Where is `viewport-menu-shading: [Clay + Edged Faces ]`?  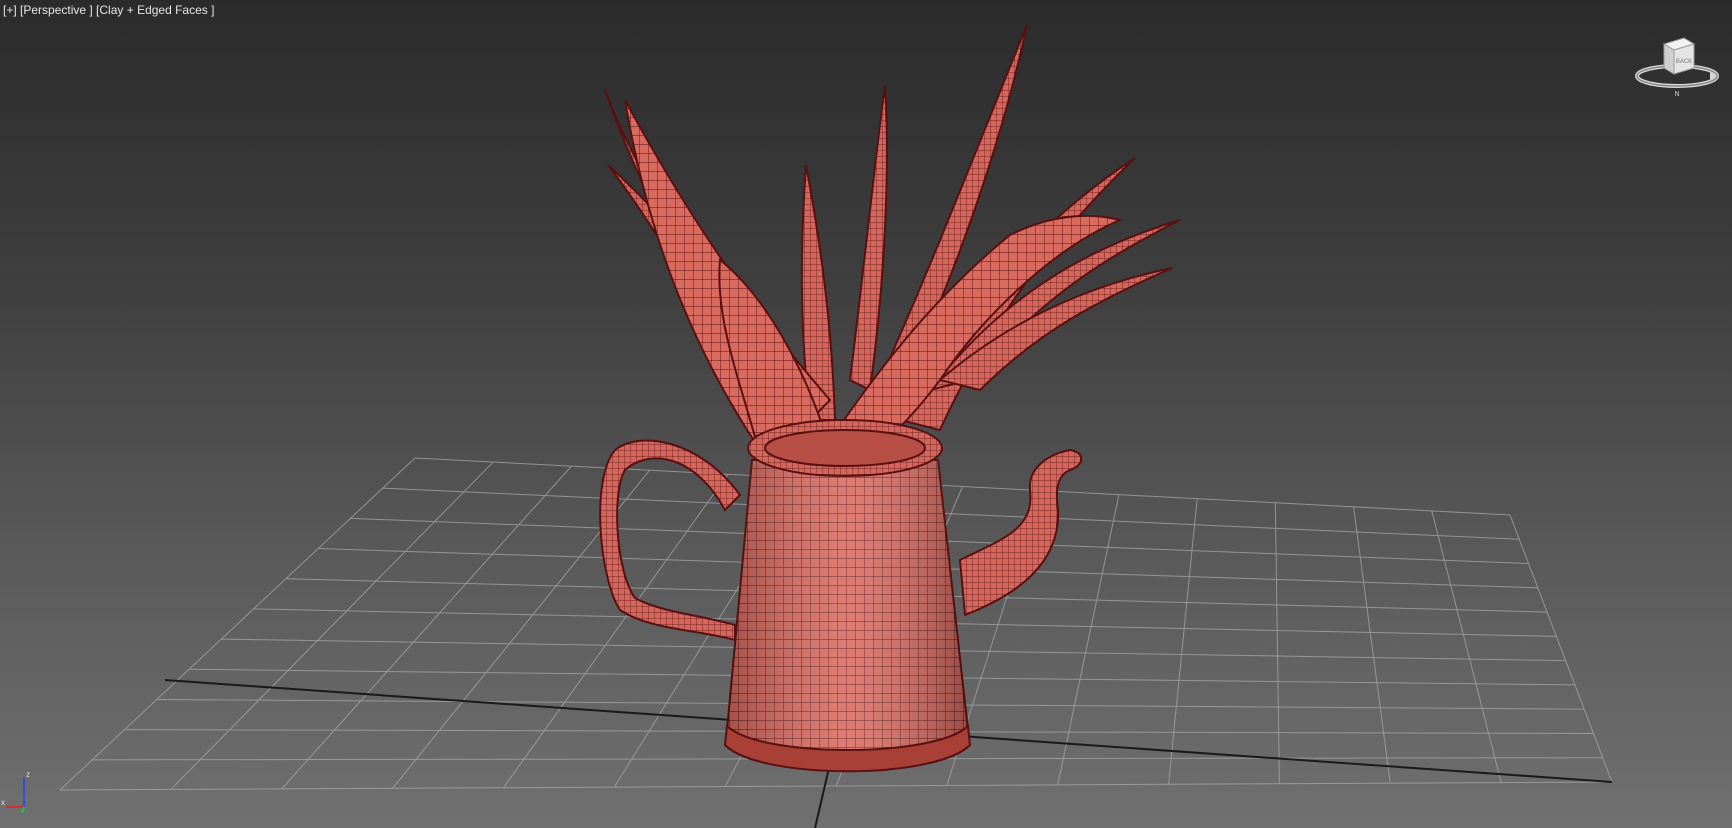 viewport-menu-shading: [Clay + Edged Faces ] is located at coordinates (153, 10).